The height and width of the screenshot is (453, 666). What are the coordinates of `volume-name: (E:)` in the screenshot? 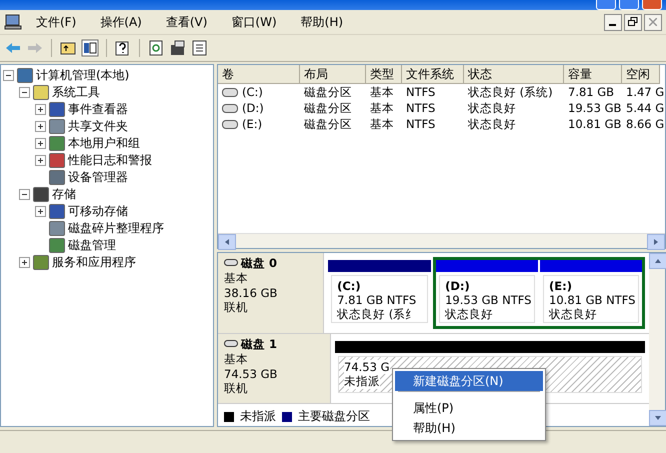 It's located at (252, 124).